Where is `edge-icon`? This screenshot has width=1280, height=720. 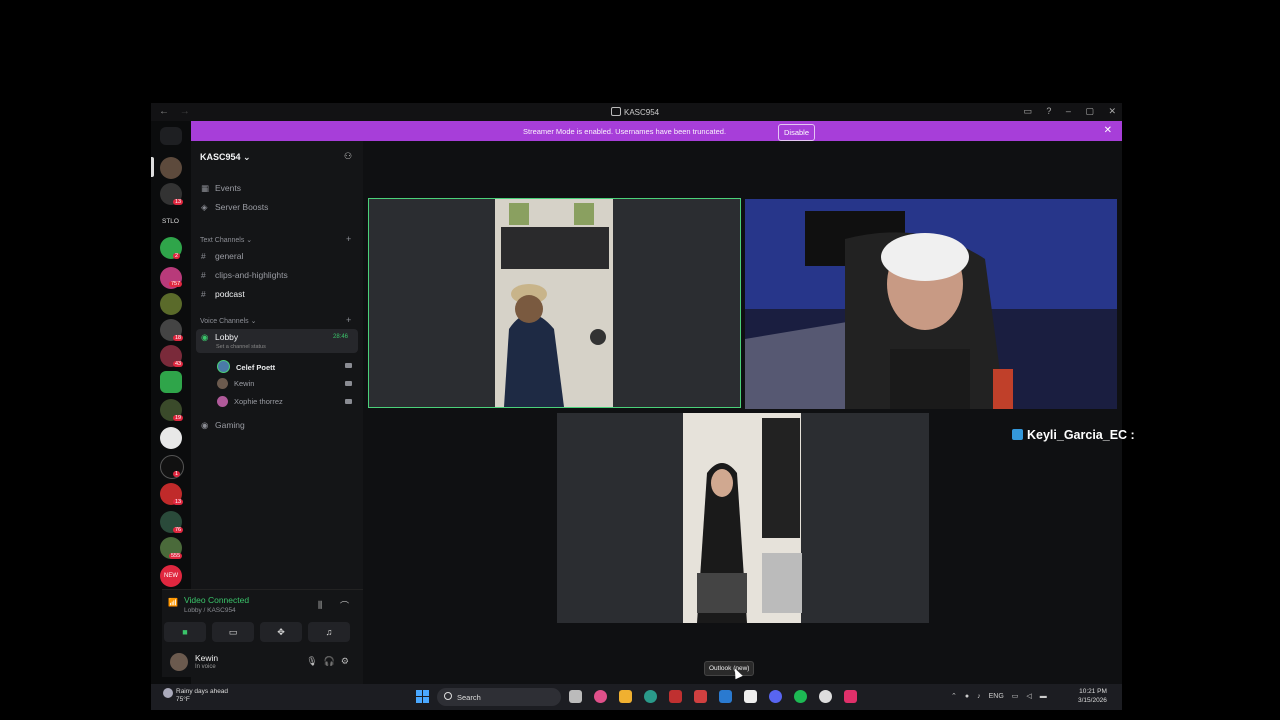 edge-icon is located at coordinates (650, 696).